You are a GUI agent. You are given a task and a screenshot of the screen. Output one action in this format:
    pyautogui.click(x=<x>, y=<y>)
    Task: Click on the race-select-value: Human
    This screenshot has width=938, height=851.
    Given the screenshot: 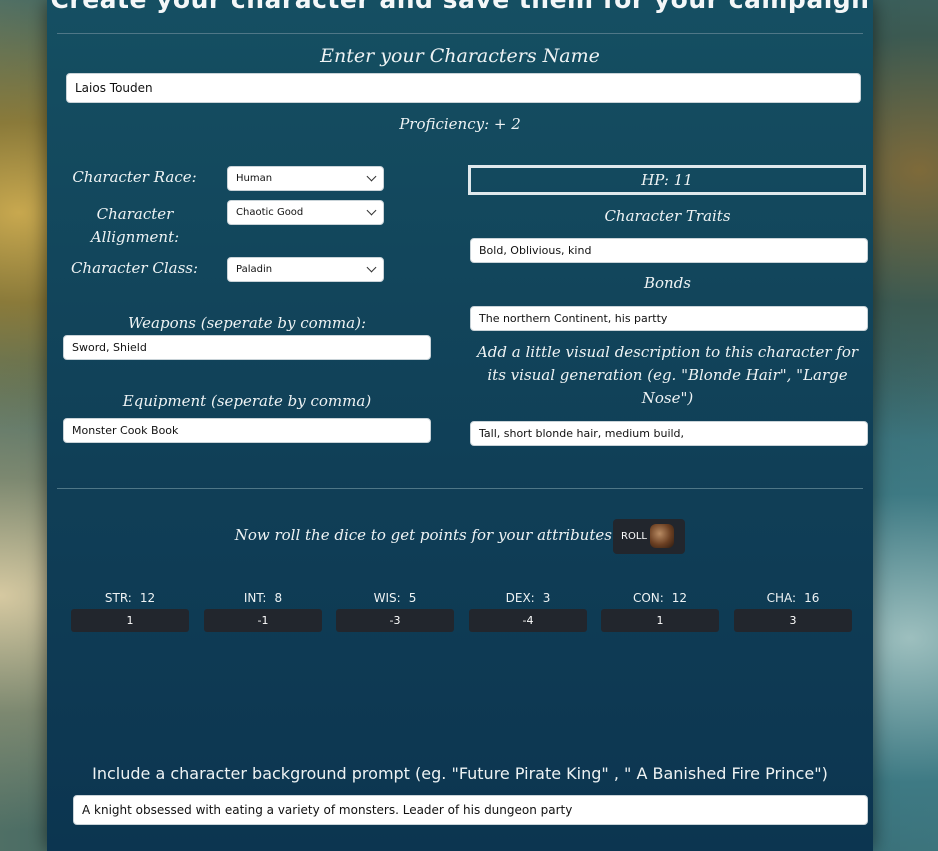 What is the action you would take?
    pyautogui.click(x=254, y=178)
    